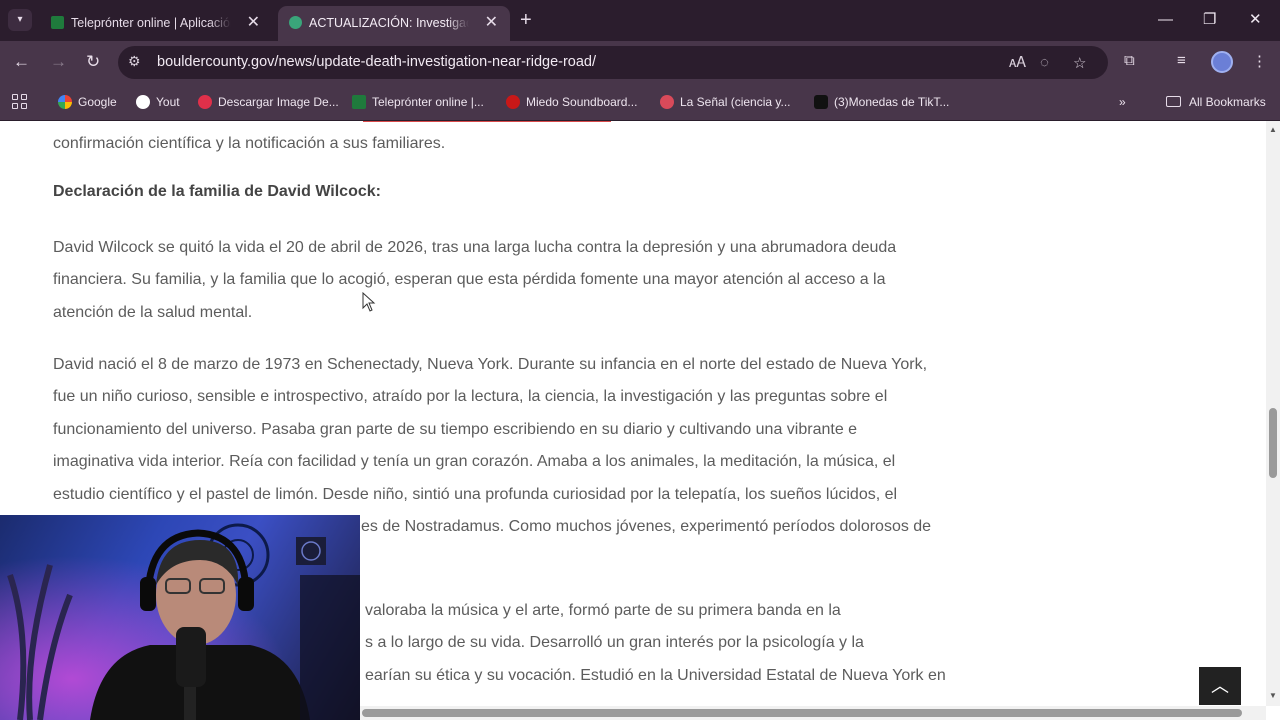 This screenshot has width=1280, height=720. I want to click on horizontal-scrollbar, so click(813, 713).